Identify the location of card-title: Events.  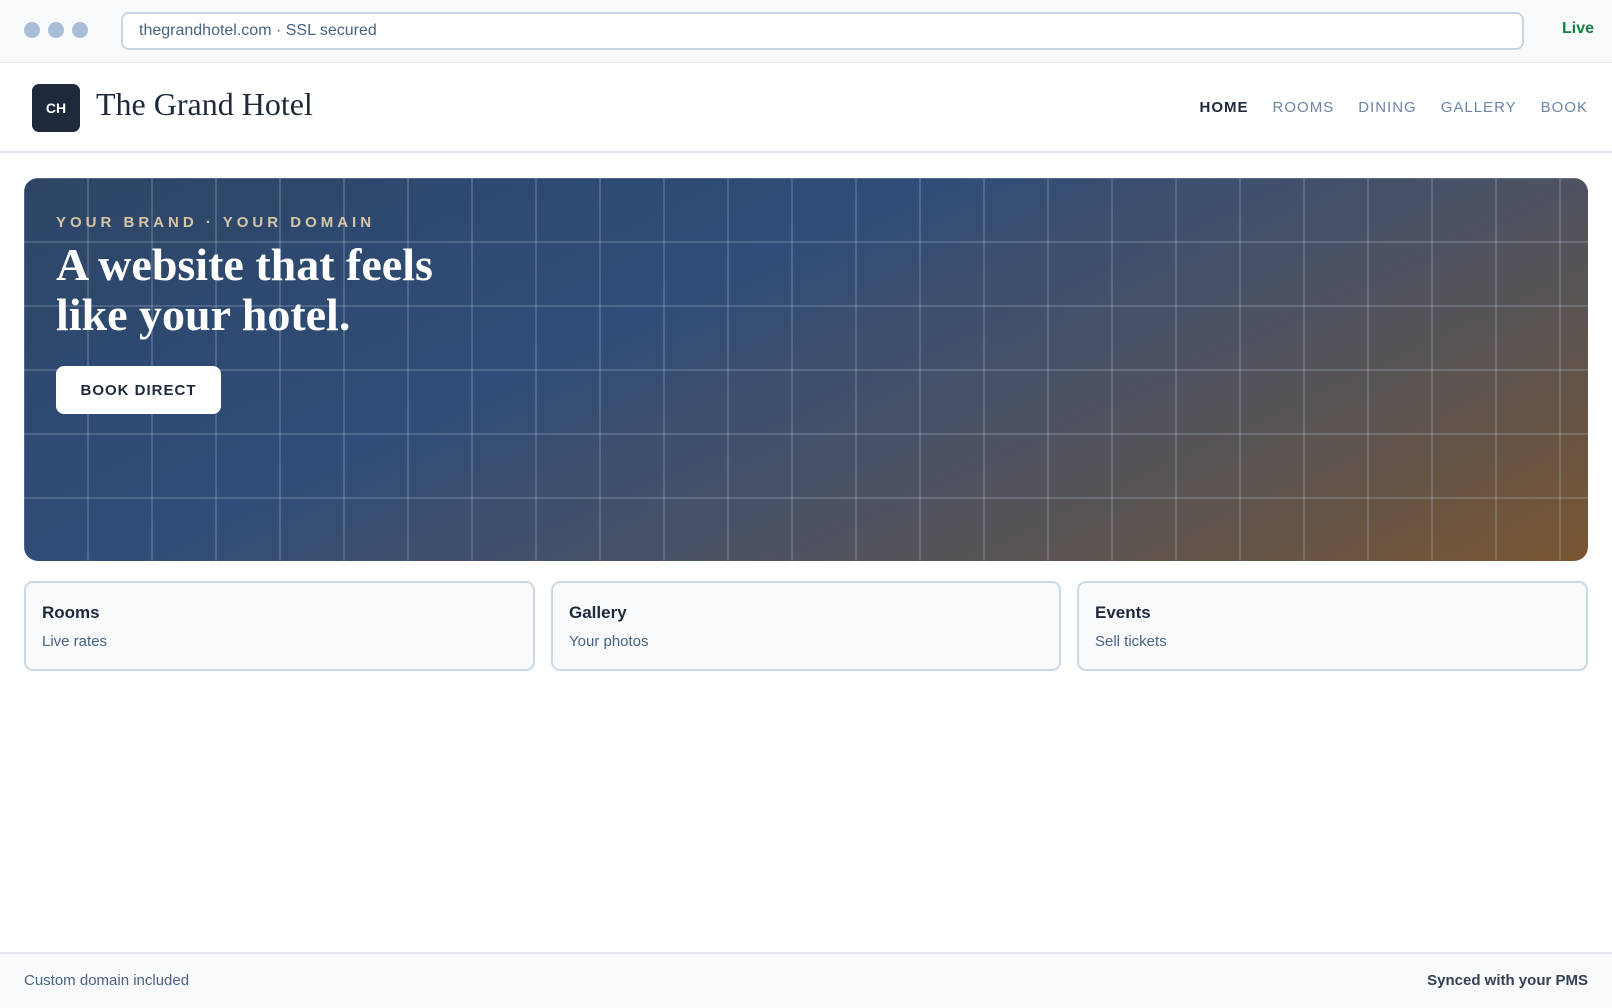
(1123, 612).